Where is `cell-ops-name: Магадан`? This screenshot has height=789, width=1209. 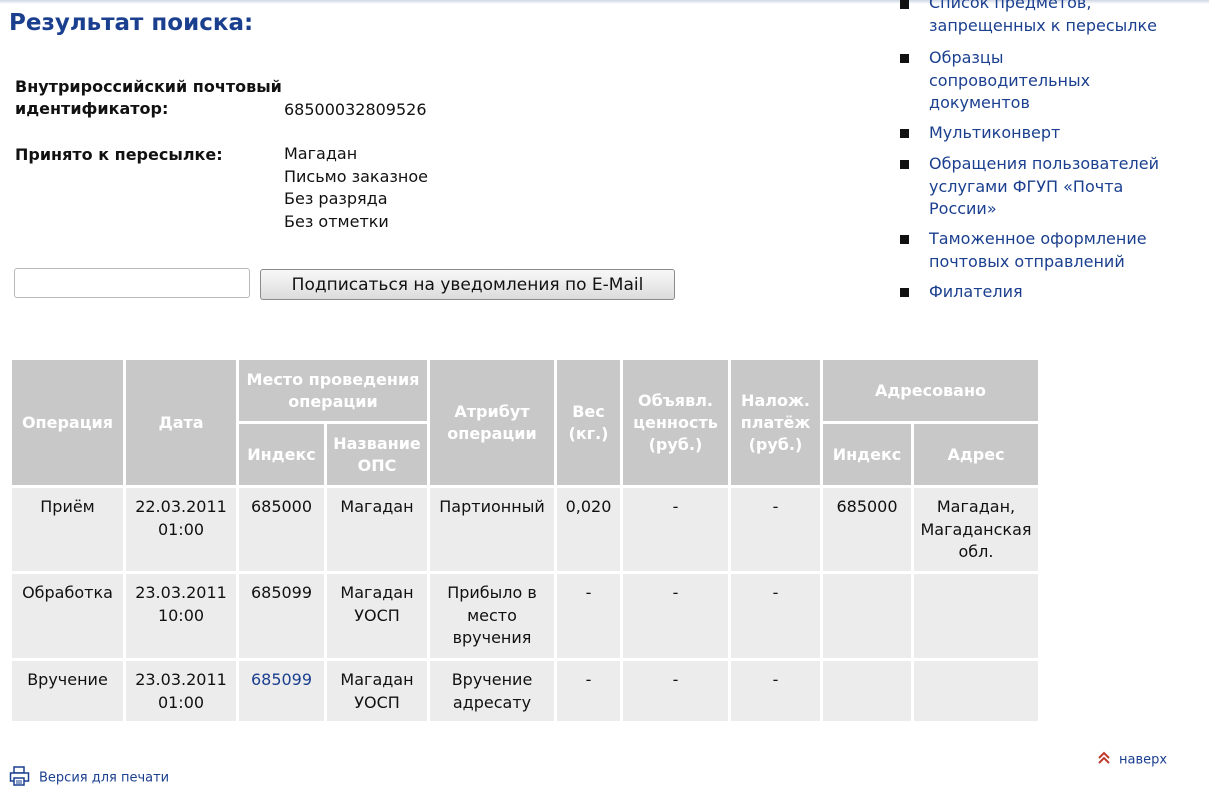 cell-ops-name: Магадан is located at coordinates (377, 529).